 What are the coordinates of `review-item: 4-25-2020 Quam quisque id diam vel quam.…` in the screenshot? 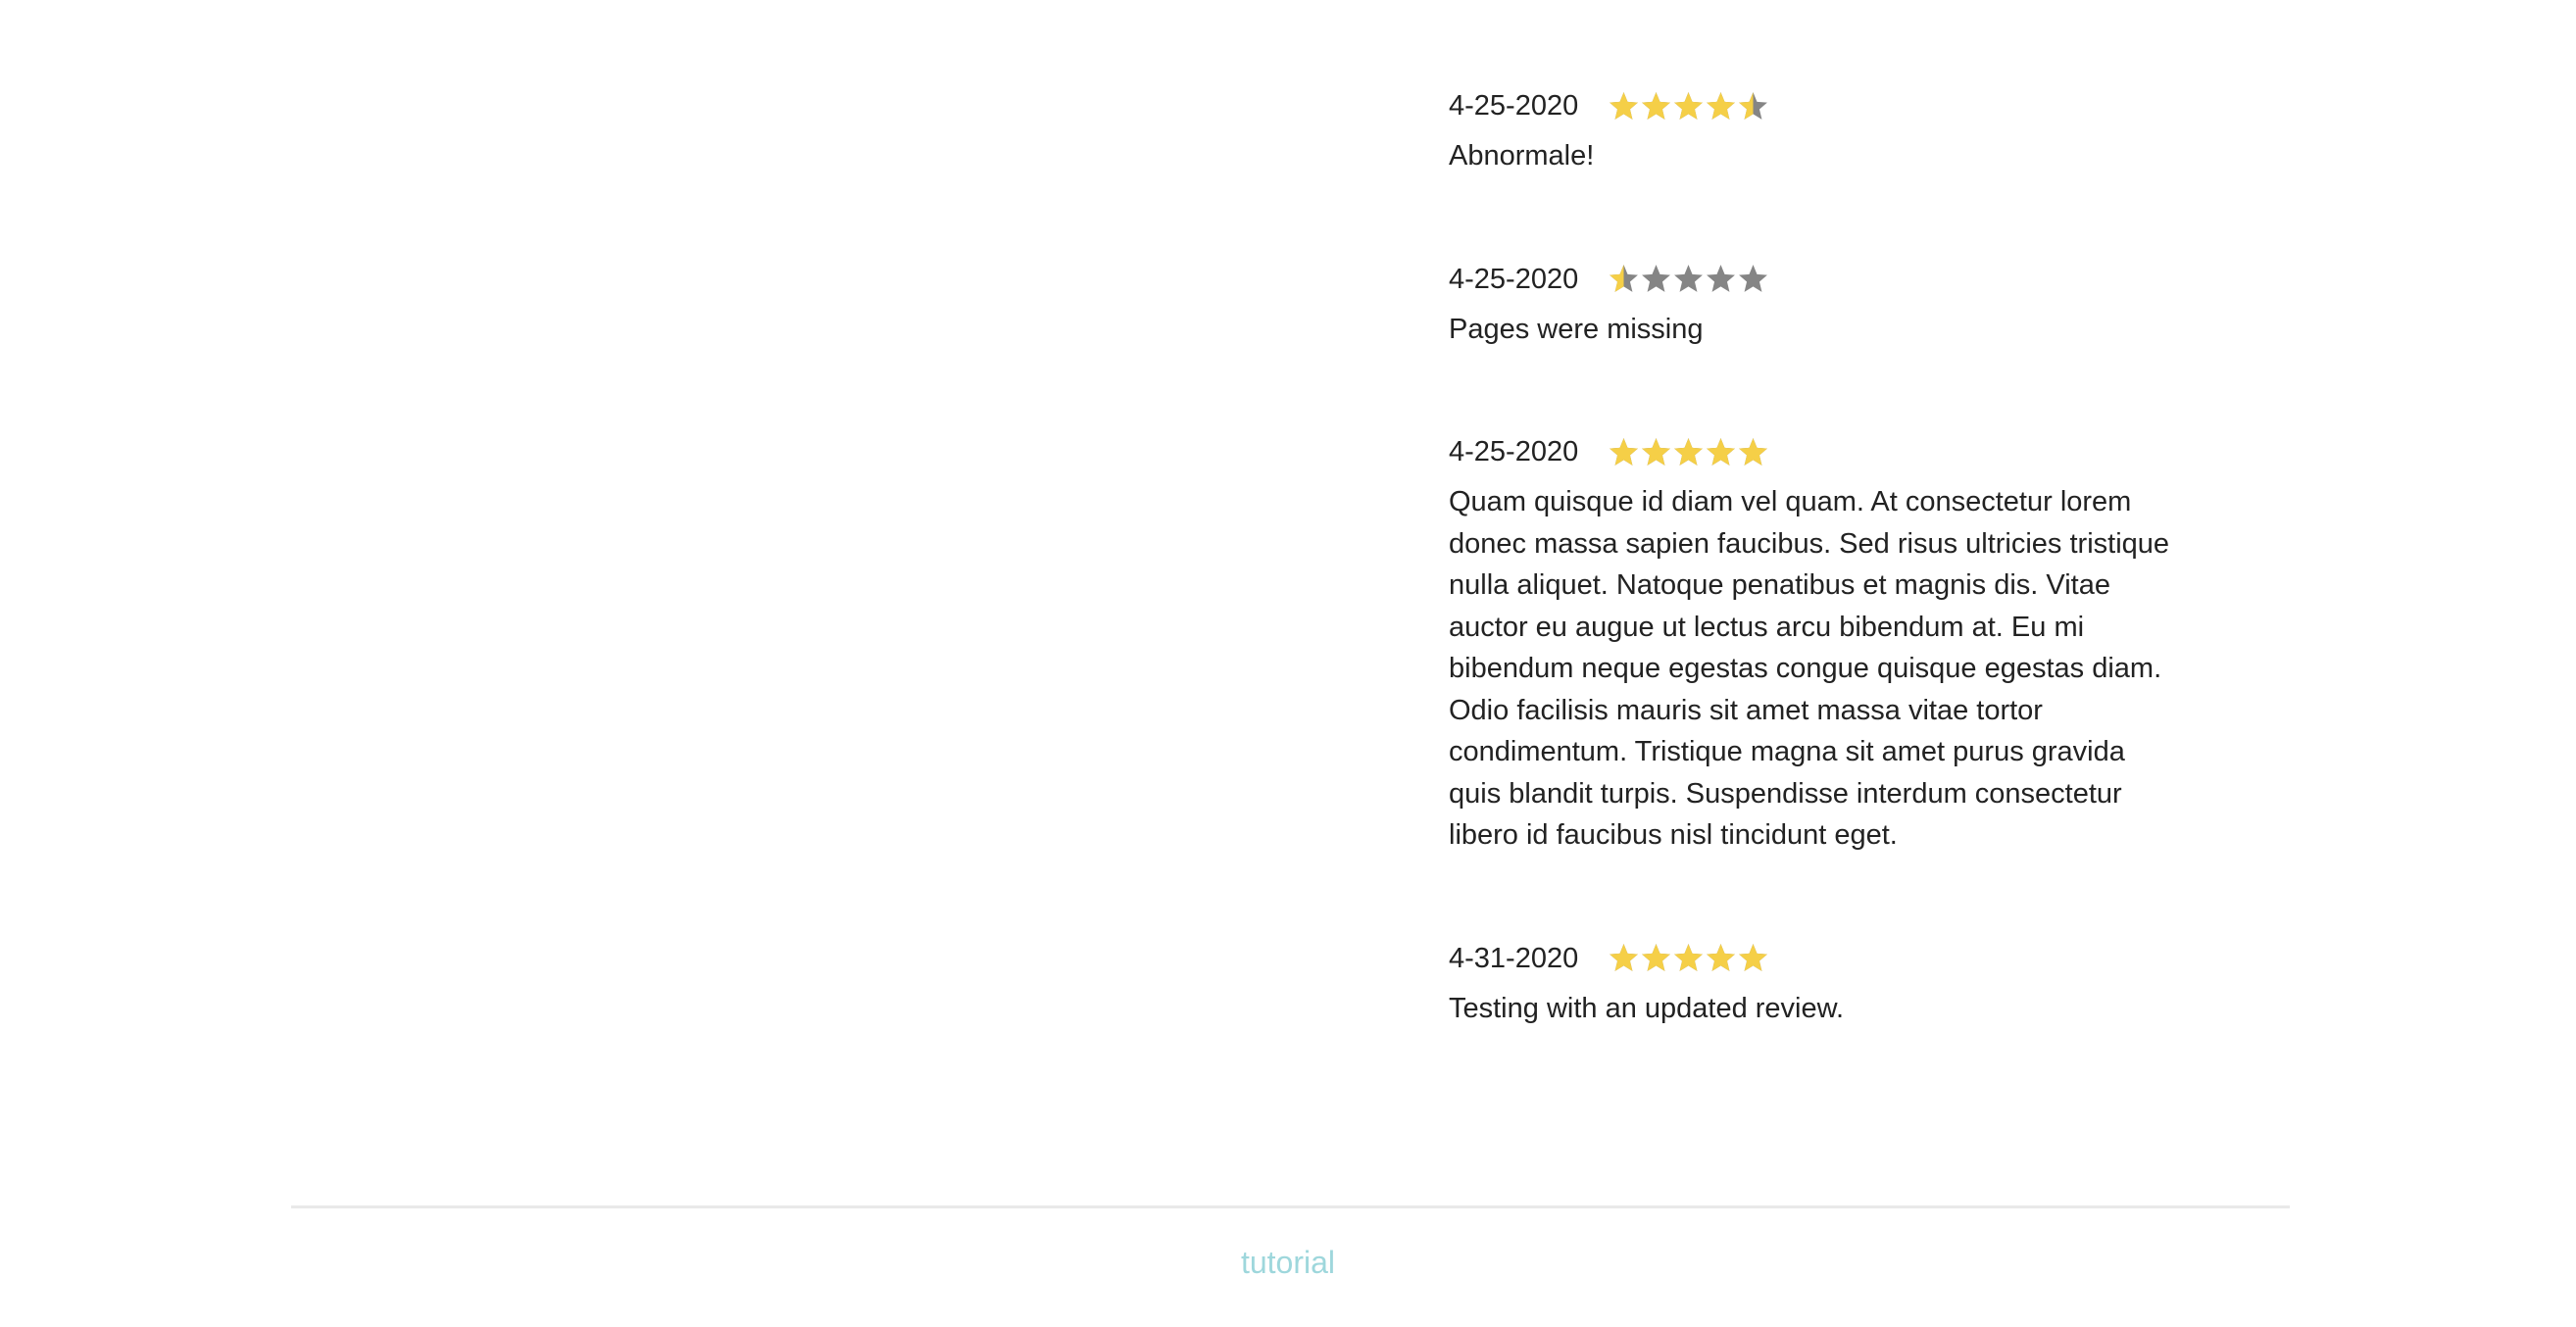 It's located at (1821, 643).